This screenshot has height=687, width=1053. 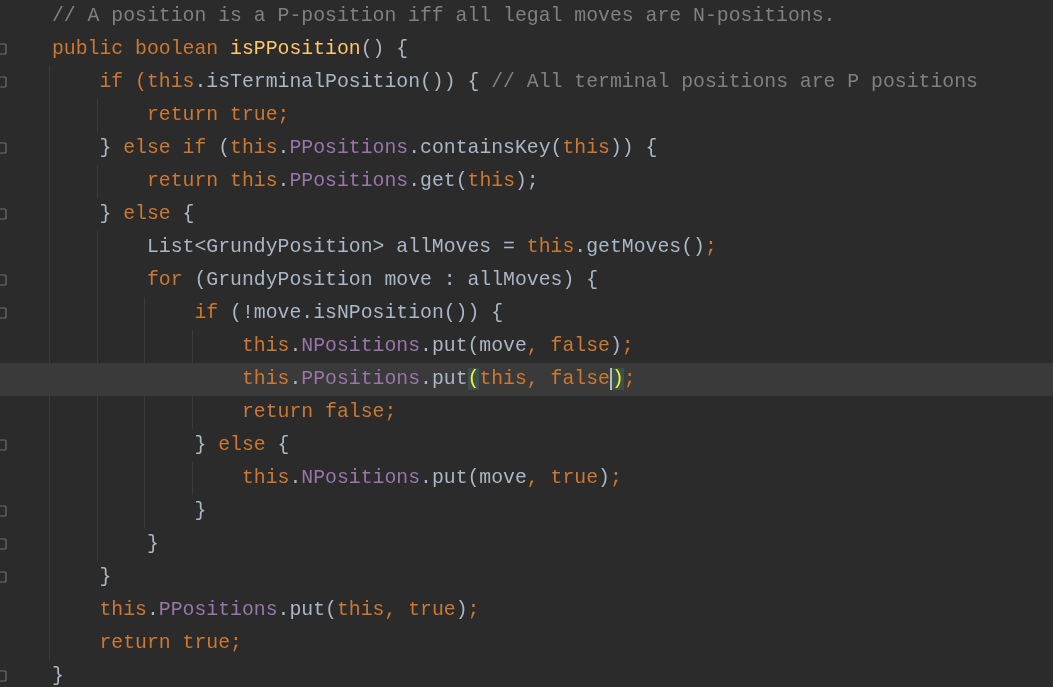 I want to click on code-line: return false;, so click(x=319, y=412).